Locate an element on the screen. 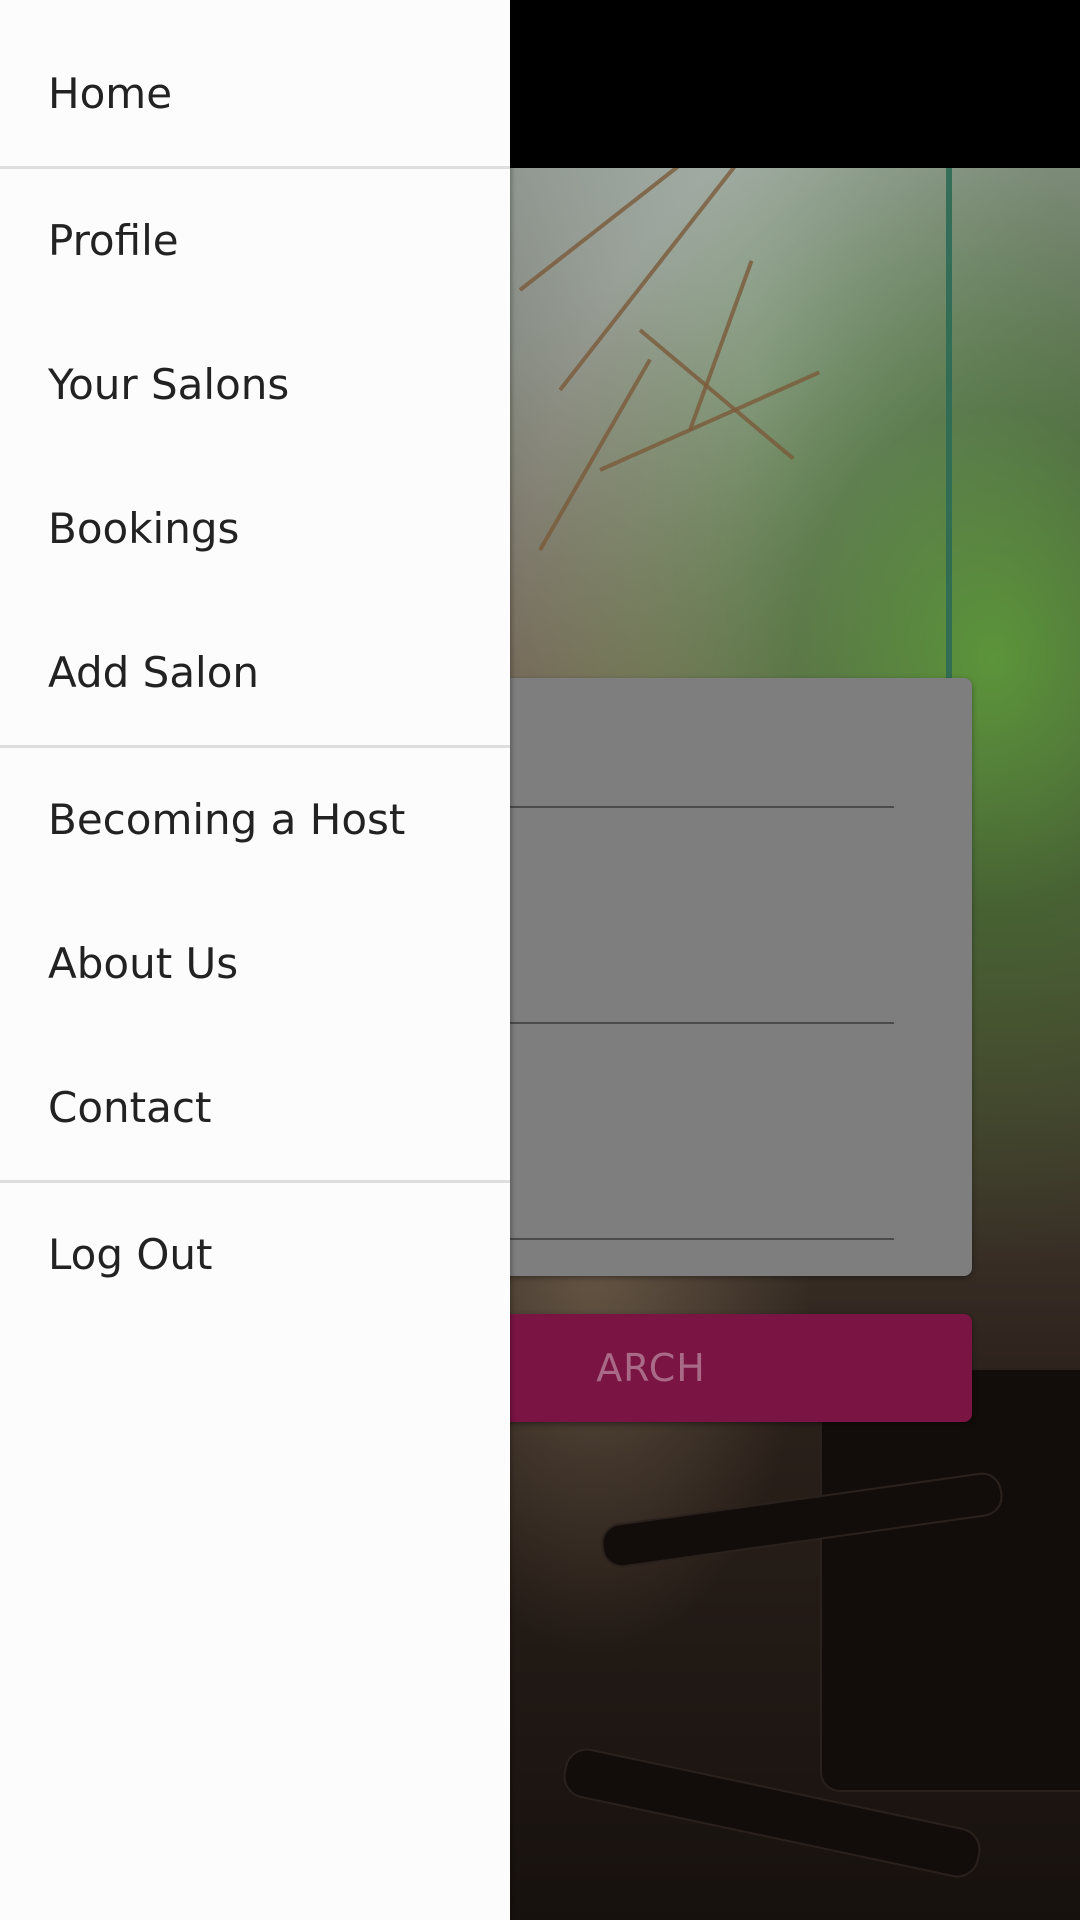 This screenshot has height=1920, width=1080. menu-group-info: Becoming a Host About Us Contact is located at coordinates (255, 965).